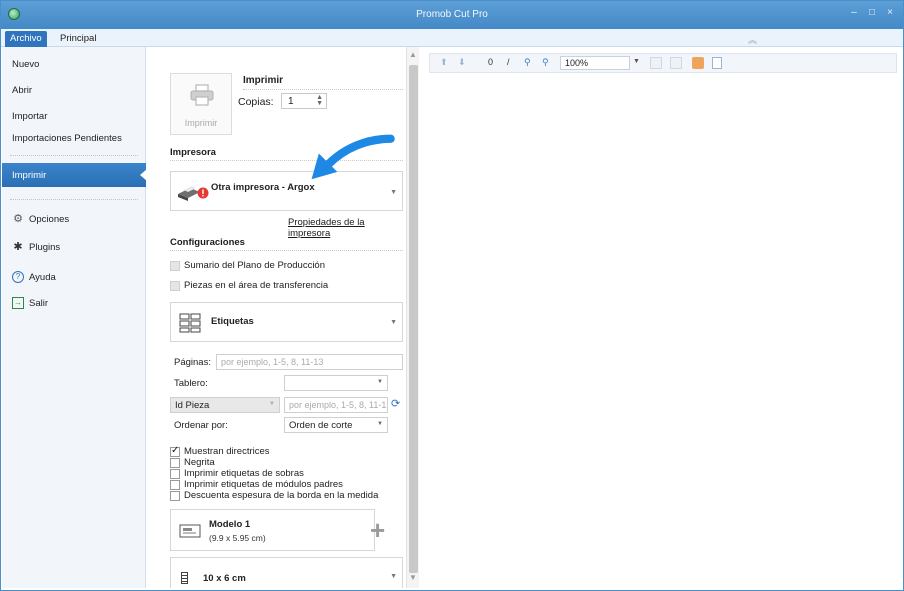  I want to click on sidebar-item-opciones: ⚙ Opciones, so click(40, 219).